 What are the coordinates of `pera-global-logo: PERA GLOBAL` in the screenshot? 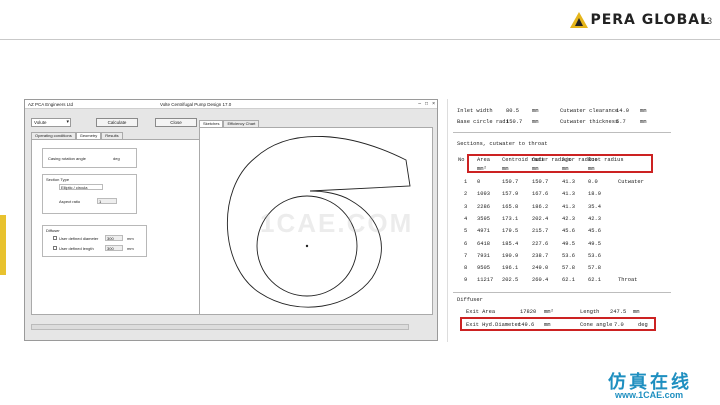 It's located at (640, 20).